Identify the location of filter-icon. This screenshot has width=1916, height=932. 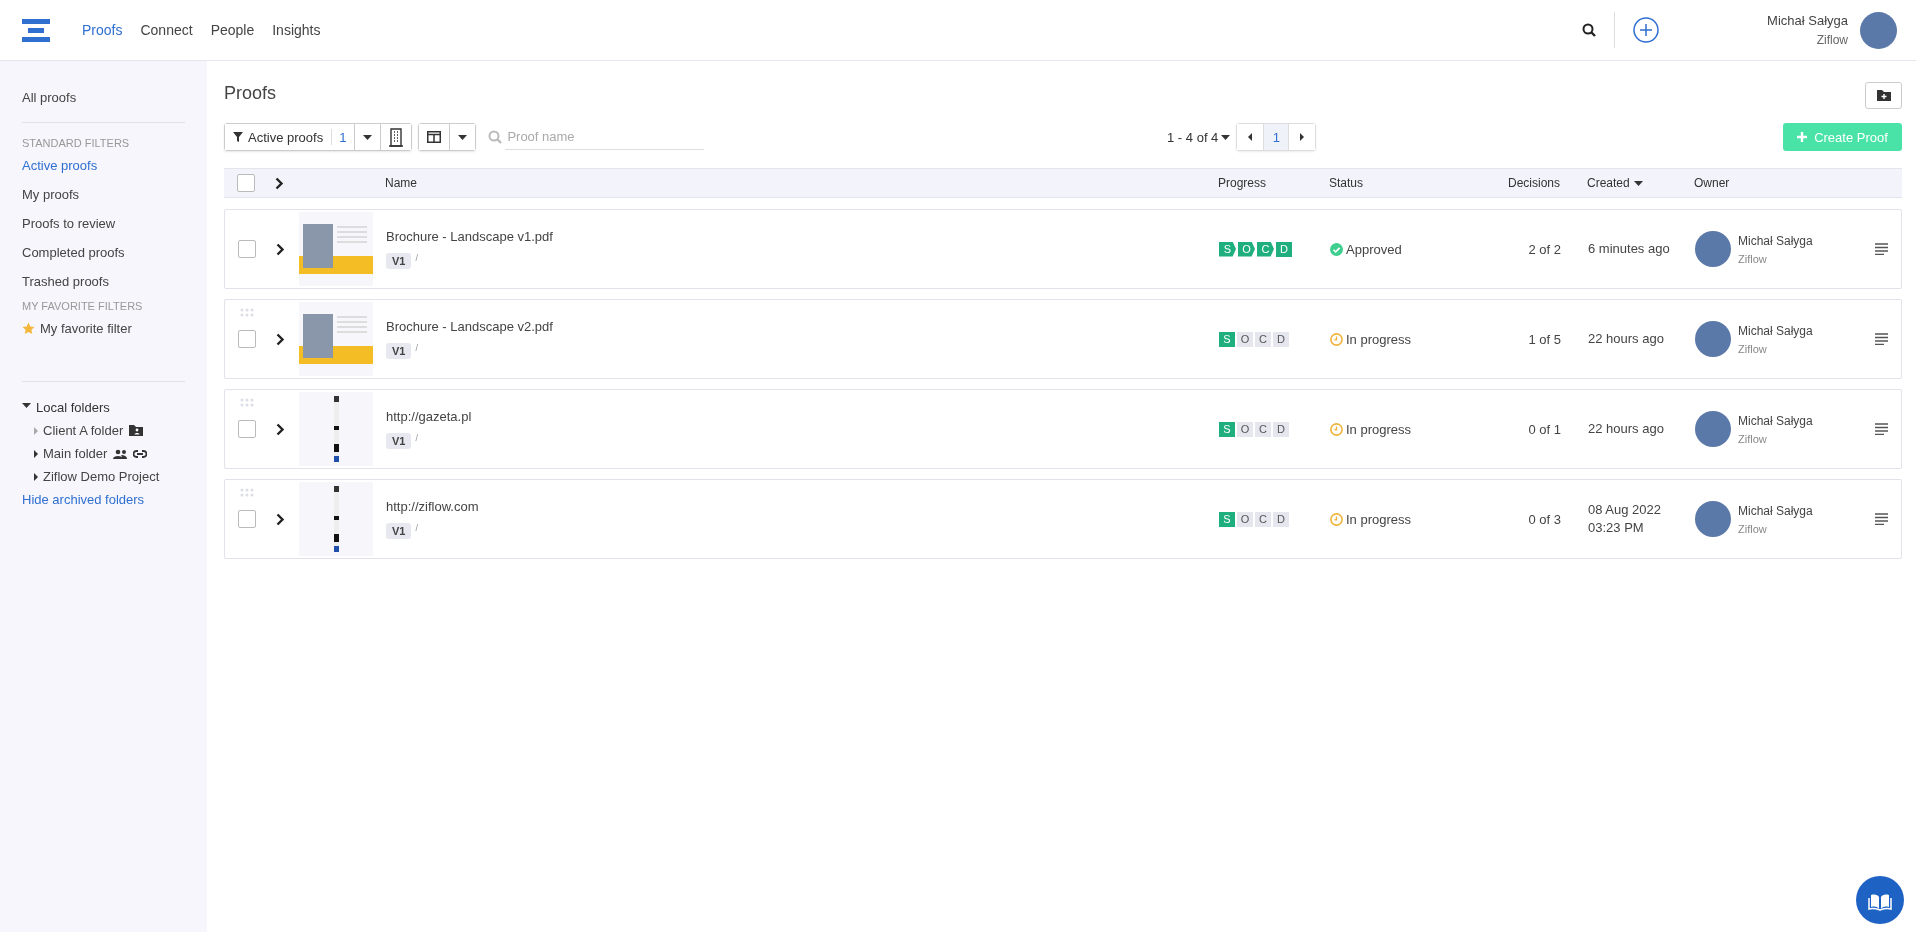
(238, 137).